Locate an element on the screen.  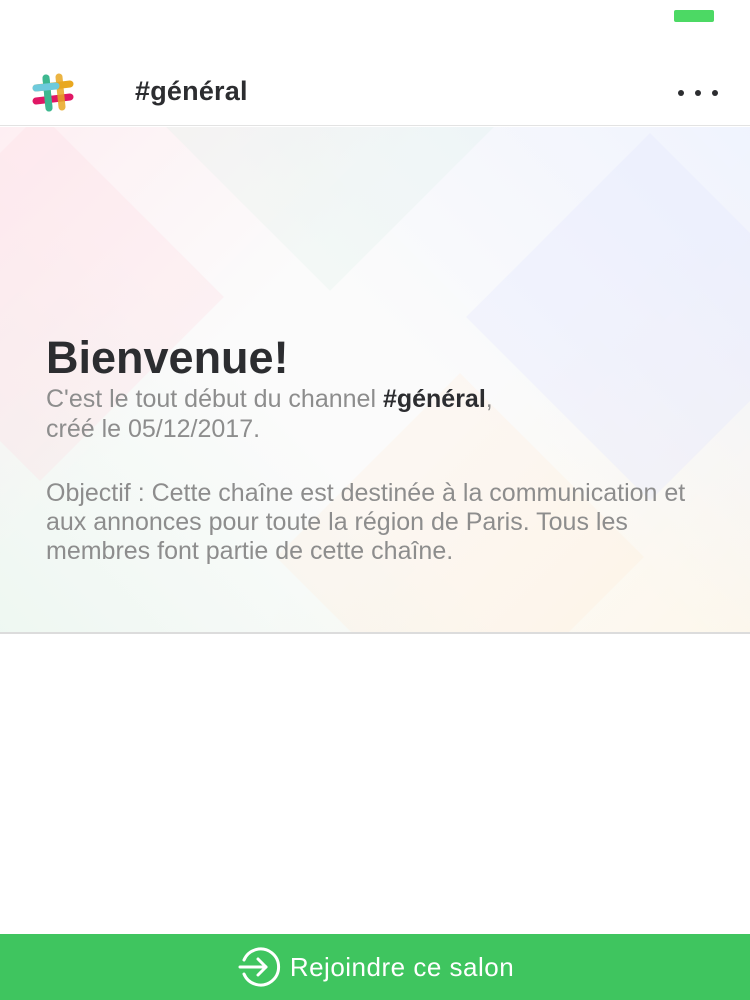
created-channel-name: #général is located at coordinates (434, 399).